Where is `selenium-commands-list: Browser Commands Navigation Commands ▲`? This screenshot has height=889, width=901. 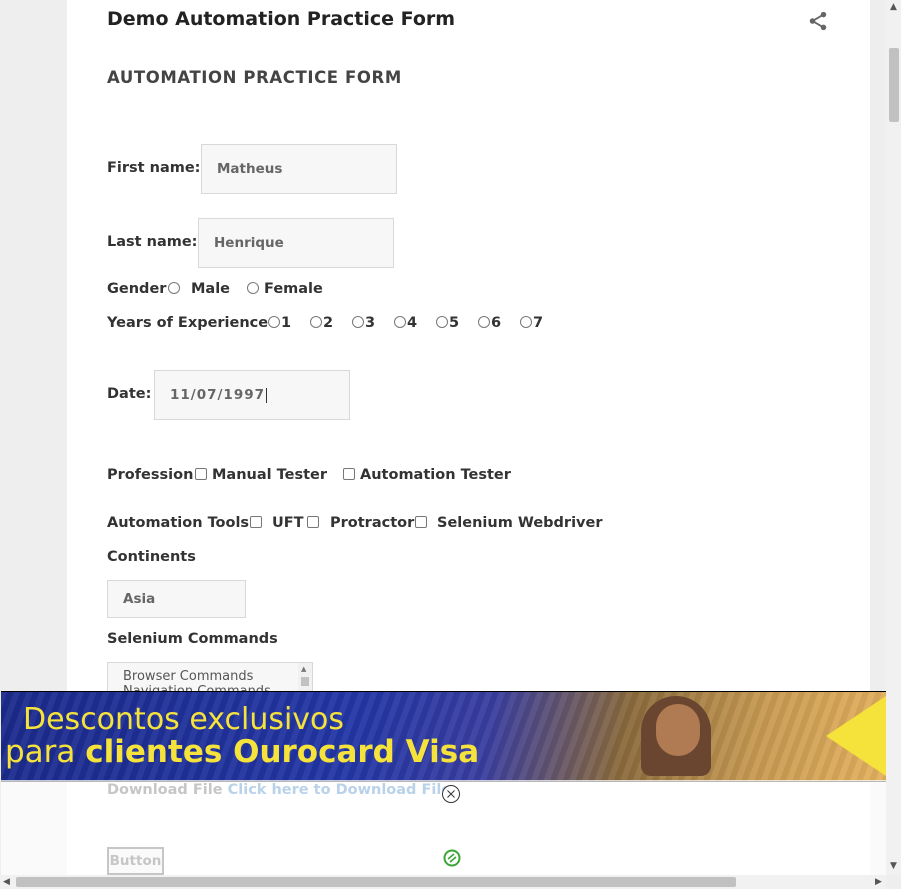 selenium-commands-list: Browser Commands Navigation Commands ▲ is located at coordinates (210, 677).